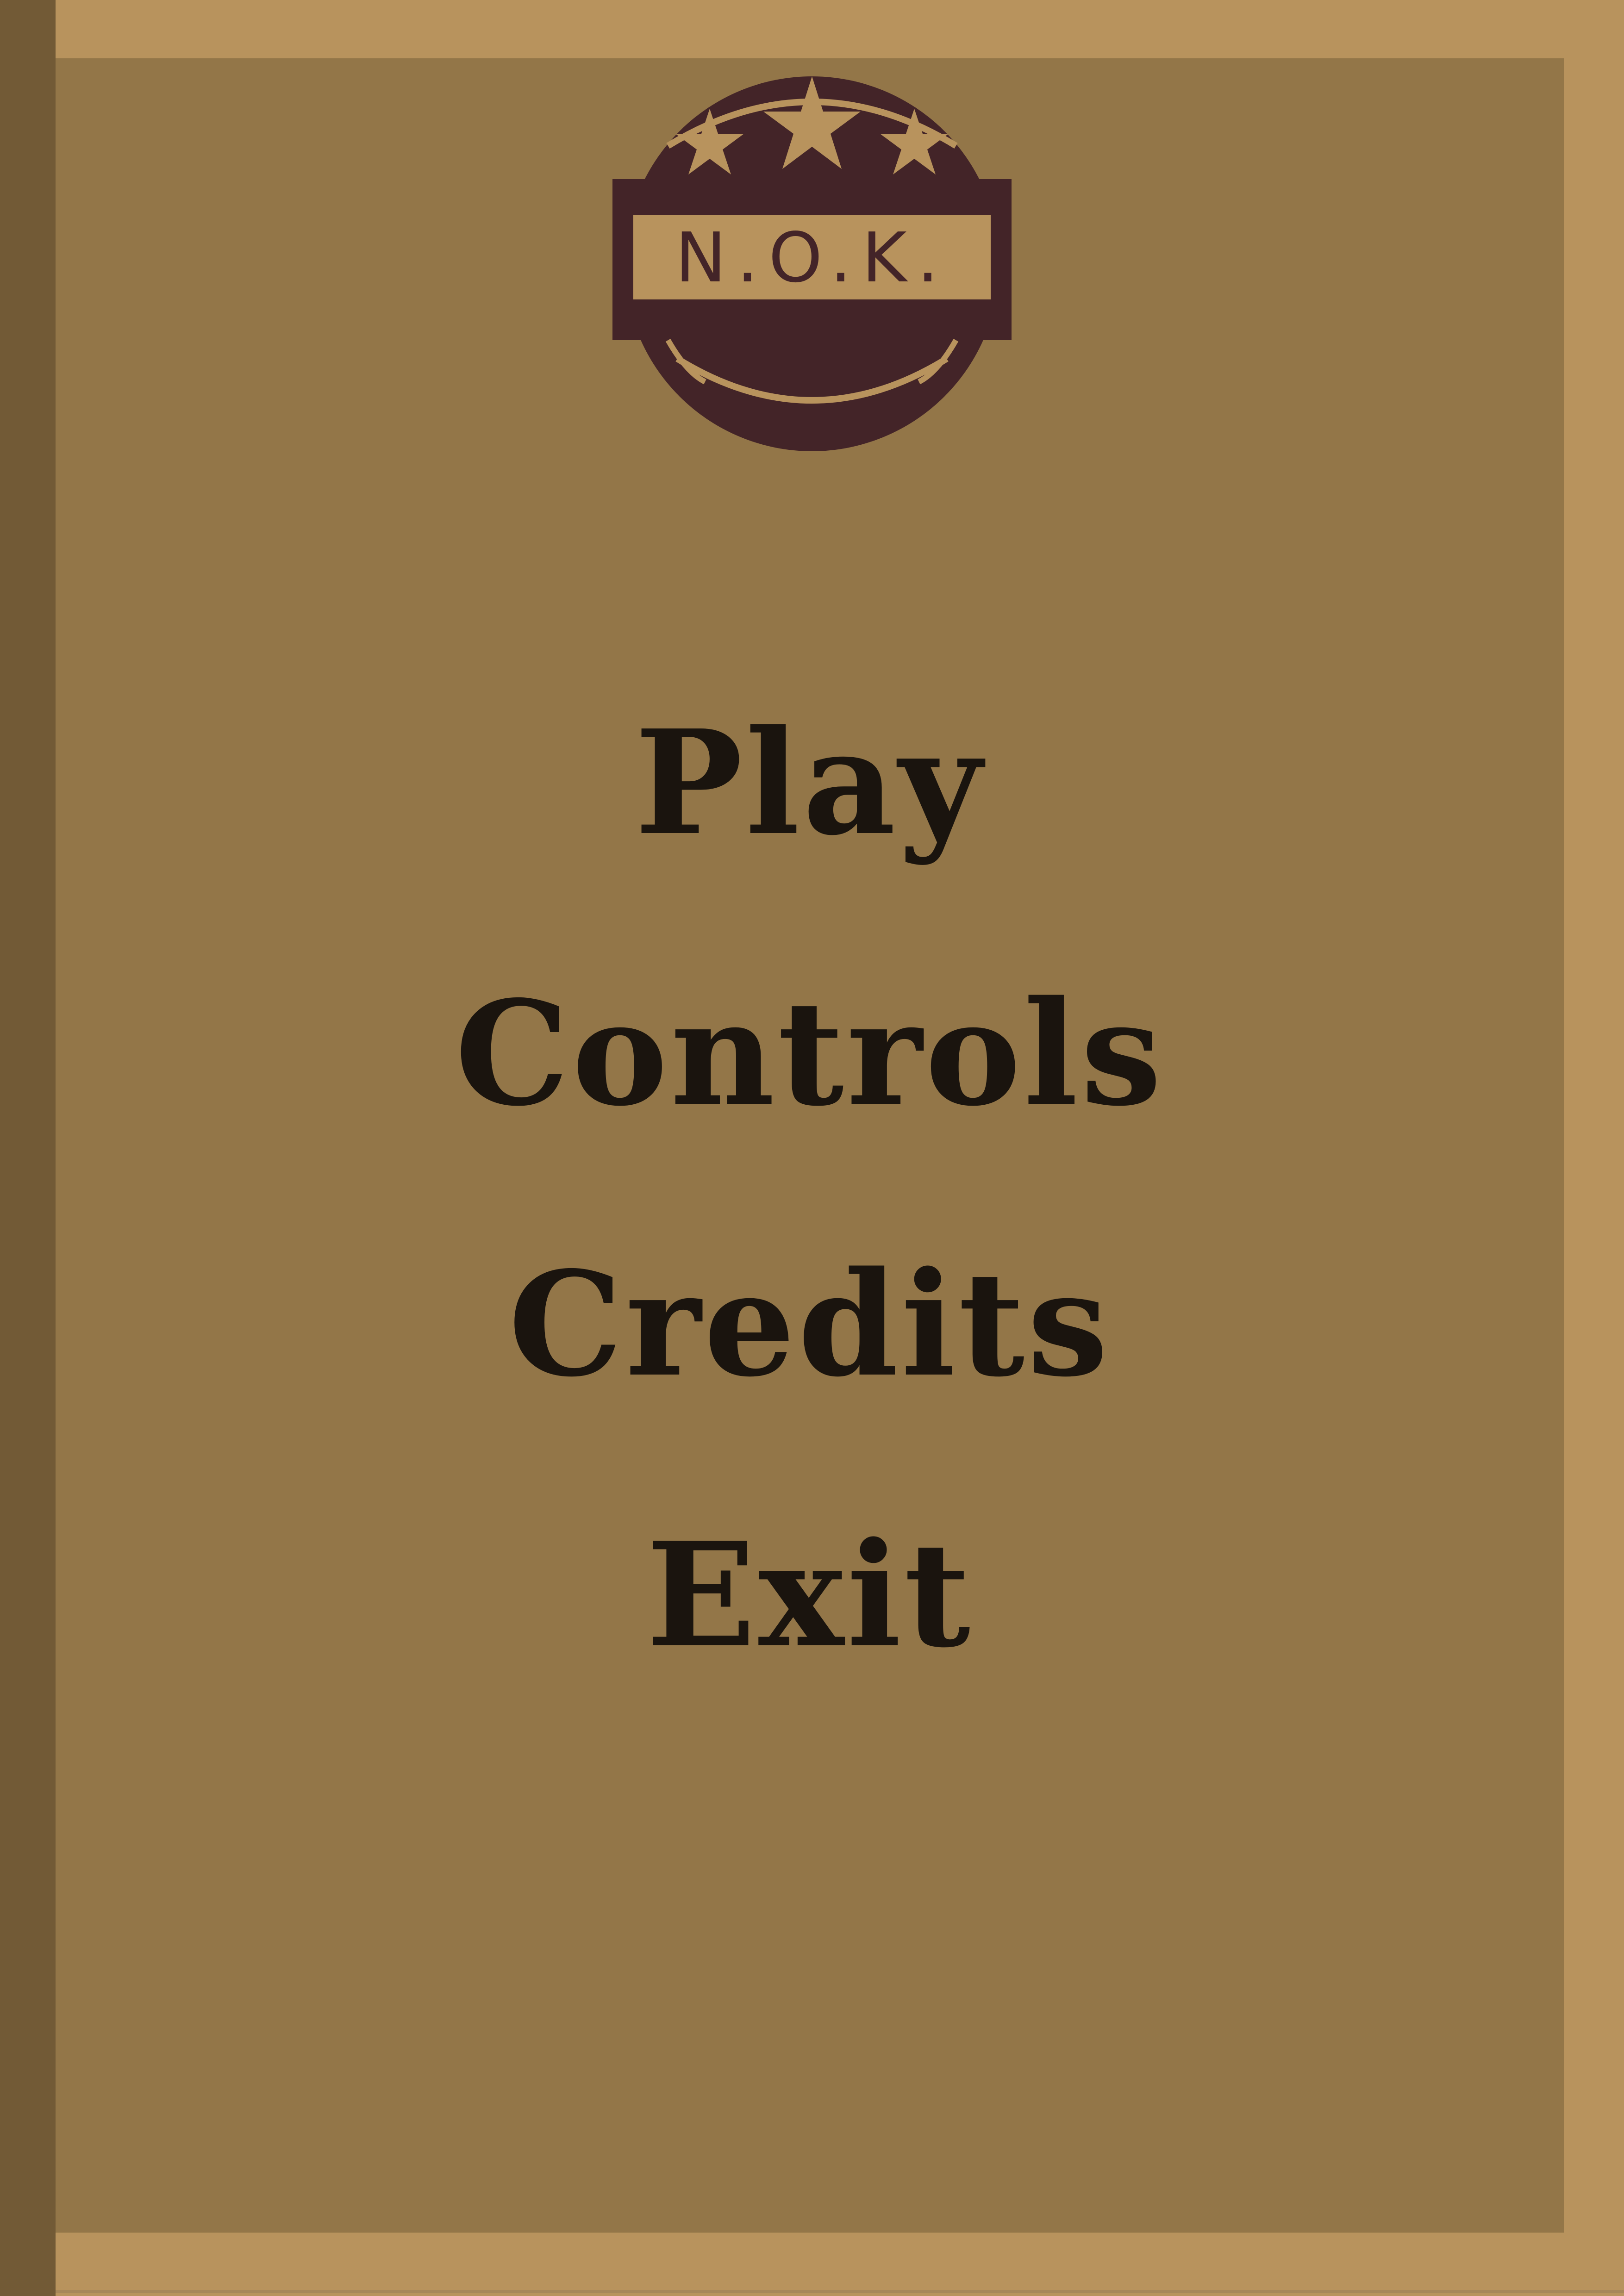 This screenshot has width=1624, height=2296. I want to click on menu-item-credits: Credits, so click(810, 1324).